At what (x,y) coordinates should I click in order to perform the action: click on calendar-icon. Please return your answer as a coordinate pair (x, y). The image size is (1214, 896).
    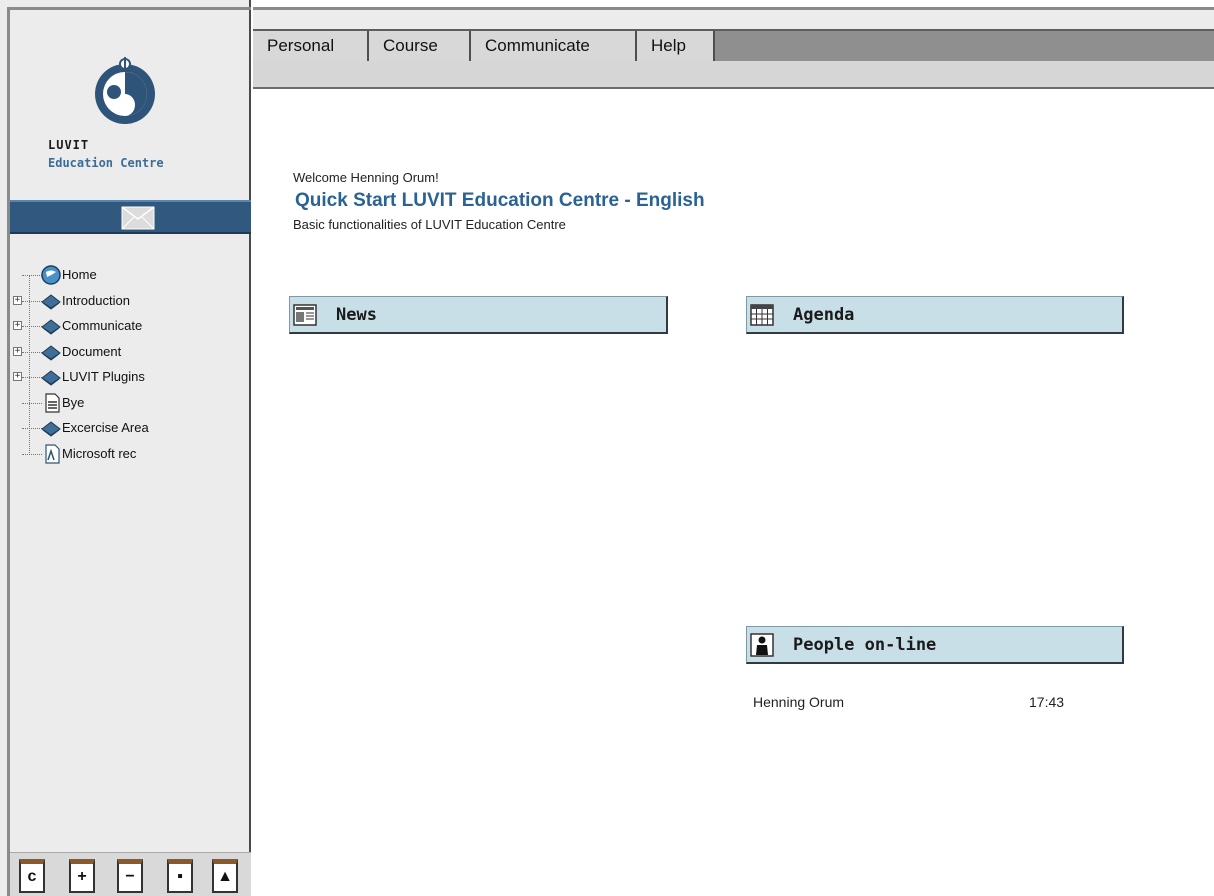
    Looking at the image, I should click on (762, 315).